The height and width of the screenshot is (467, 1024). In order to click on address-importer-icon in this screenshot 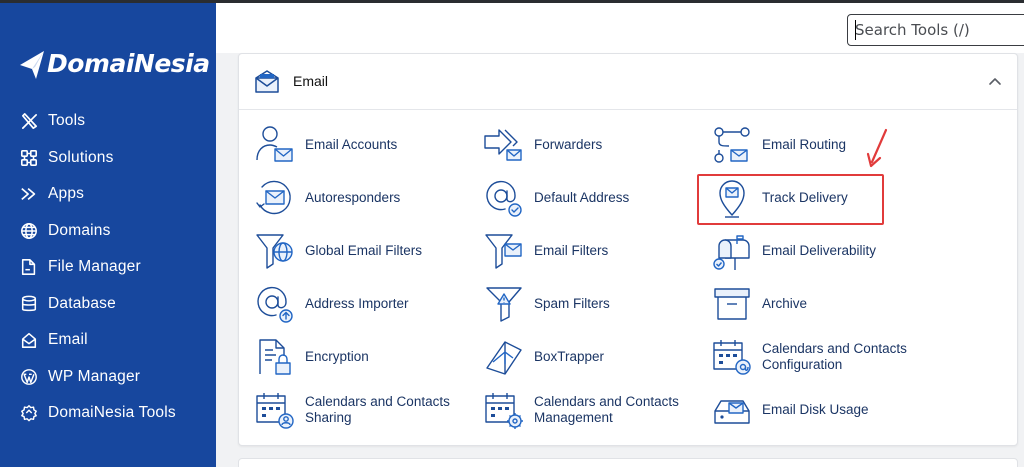, I will do `click(275, 304)`.